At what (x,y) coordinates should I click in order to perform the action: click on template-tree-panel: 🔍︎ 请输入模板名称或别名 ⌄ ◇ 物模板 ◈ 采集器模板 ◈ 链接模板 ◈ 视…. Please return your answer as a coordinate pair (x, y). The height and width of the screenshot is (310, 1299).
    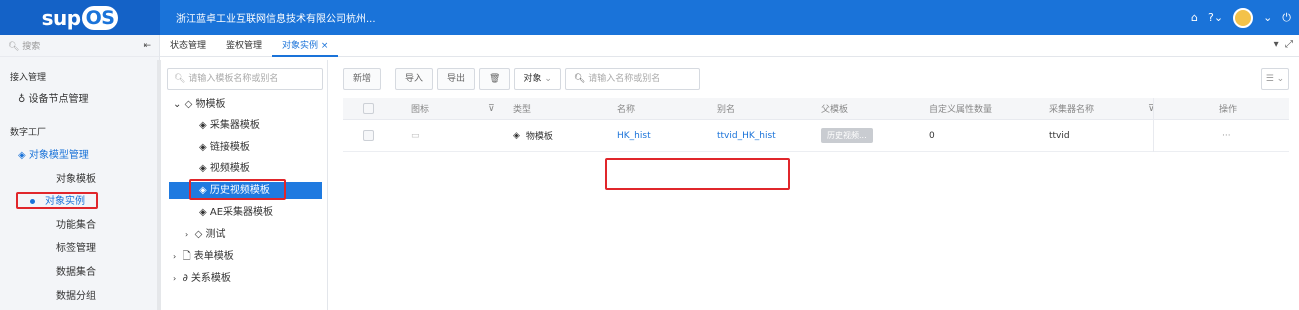
    Looking at the image, I should click on (245, 185).